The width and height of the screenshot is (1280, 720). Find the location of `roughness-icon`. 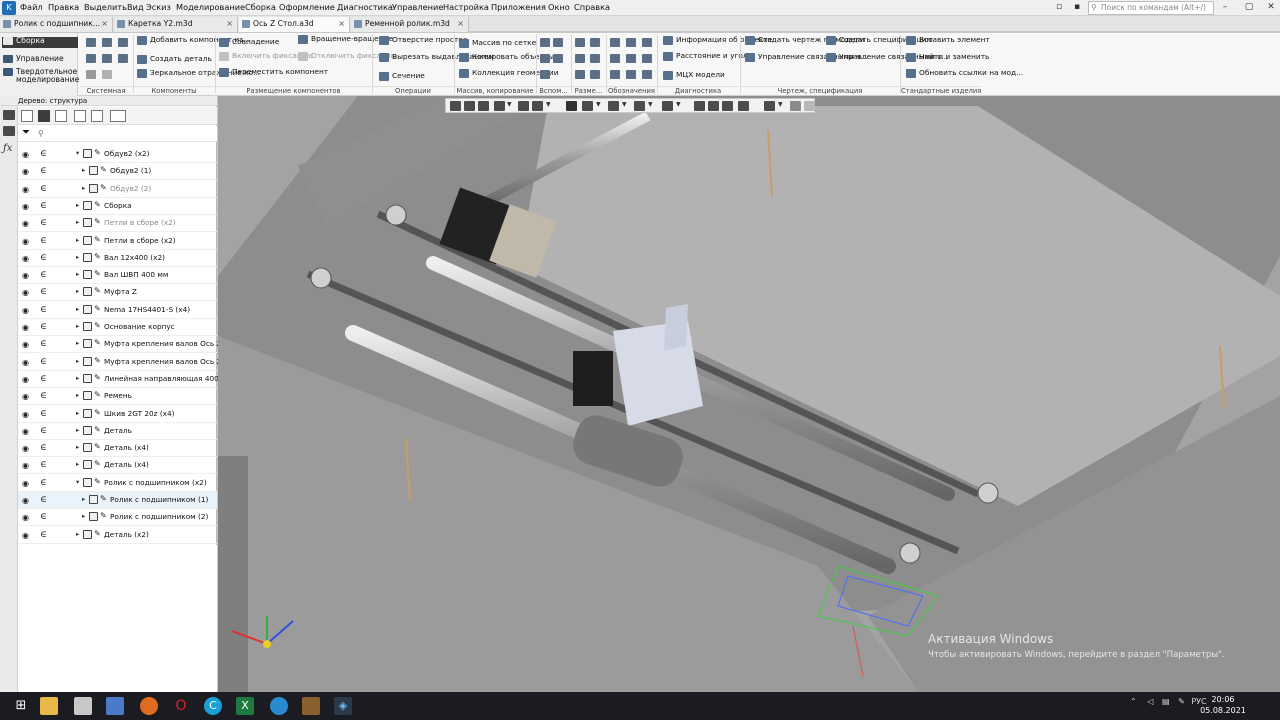

roughness-icon is located at coordinates (615, 42).